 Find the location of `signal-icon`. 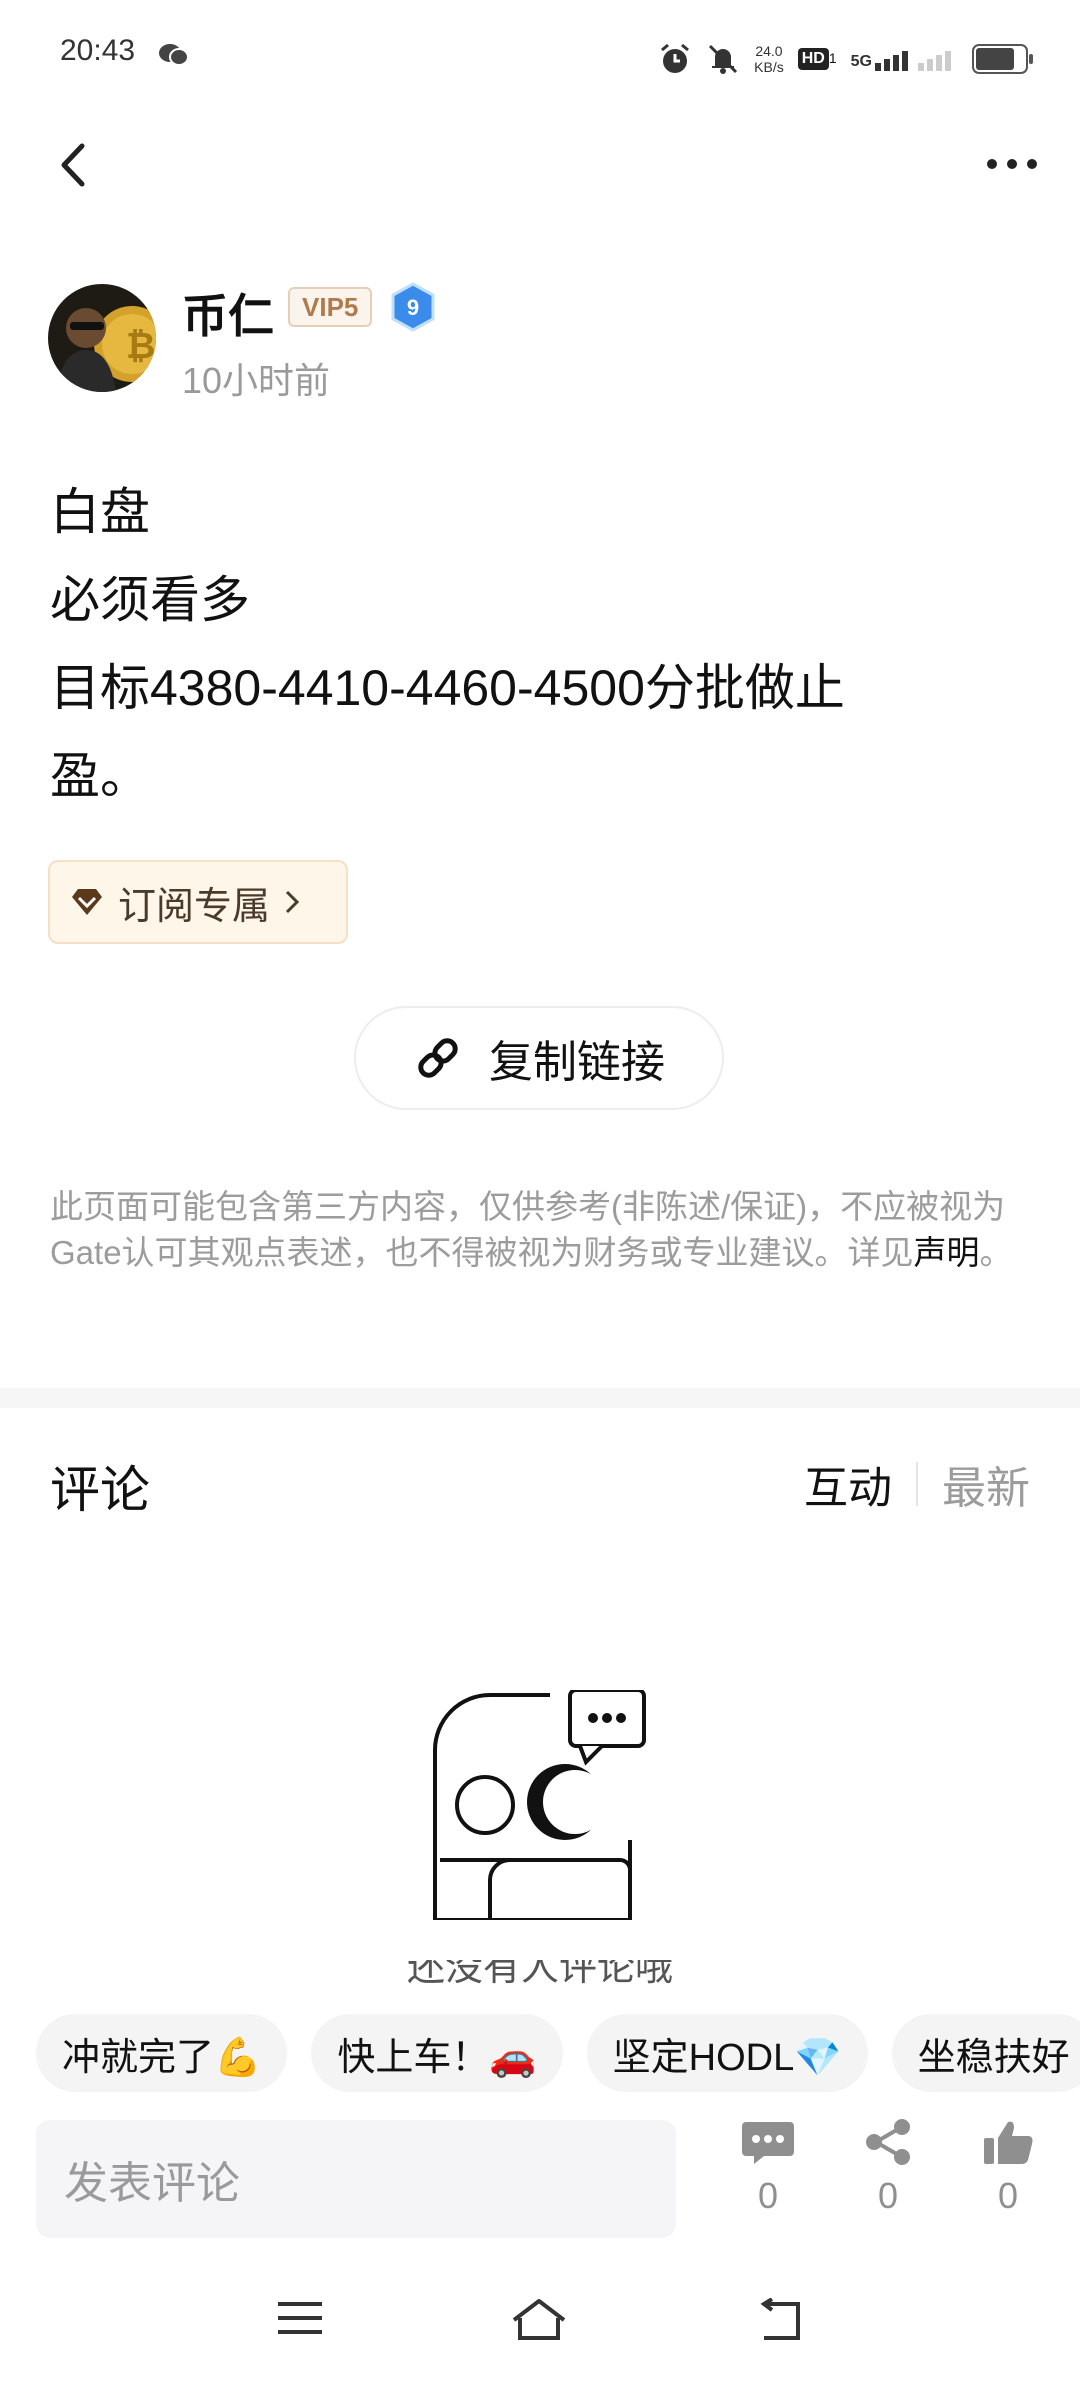

signal-icon is located at coordinates (891, 61).